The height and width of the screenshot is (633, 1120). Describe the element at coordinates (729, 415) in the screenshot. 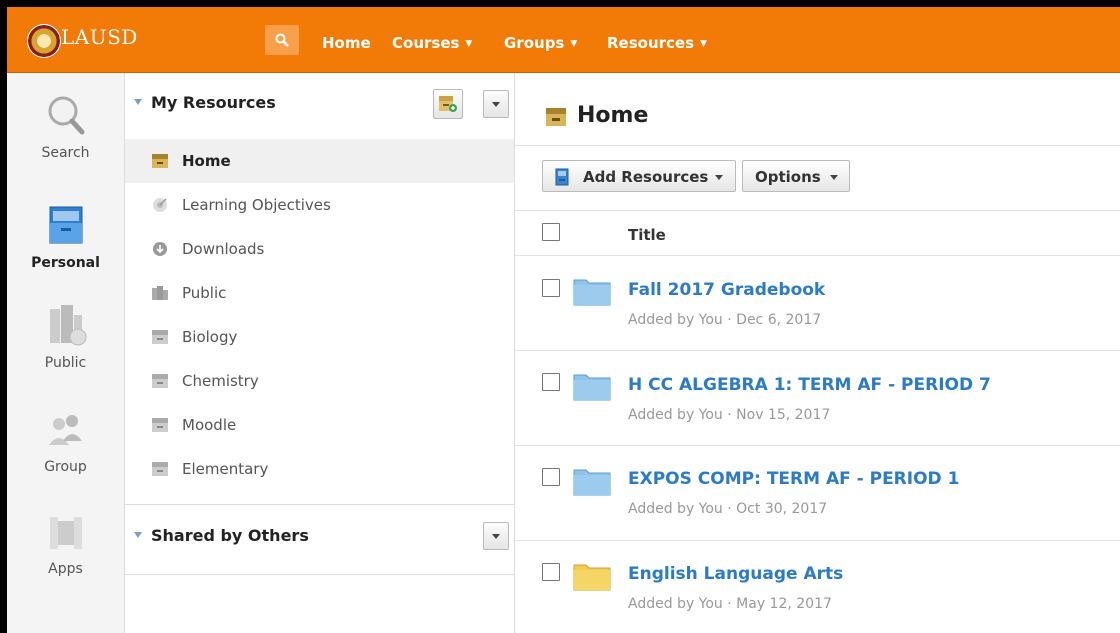

I see `resource-meta: Added by You · Nov 15, 2017` at that location.